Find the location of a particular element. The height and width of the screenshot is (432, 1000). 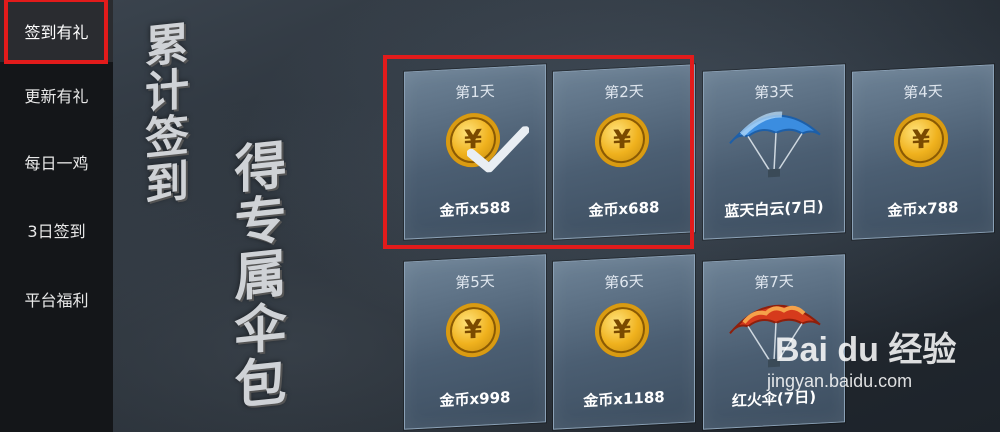

reward-label: 蓝天白云(7日) is located at coordinates (774, 209).